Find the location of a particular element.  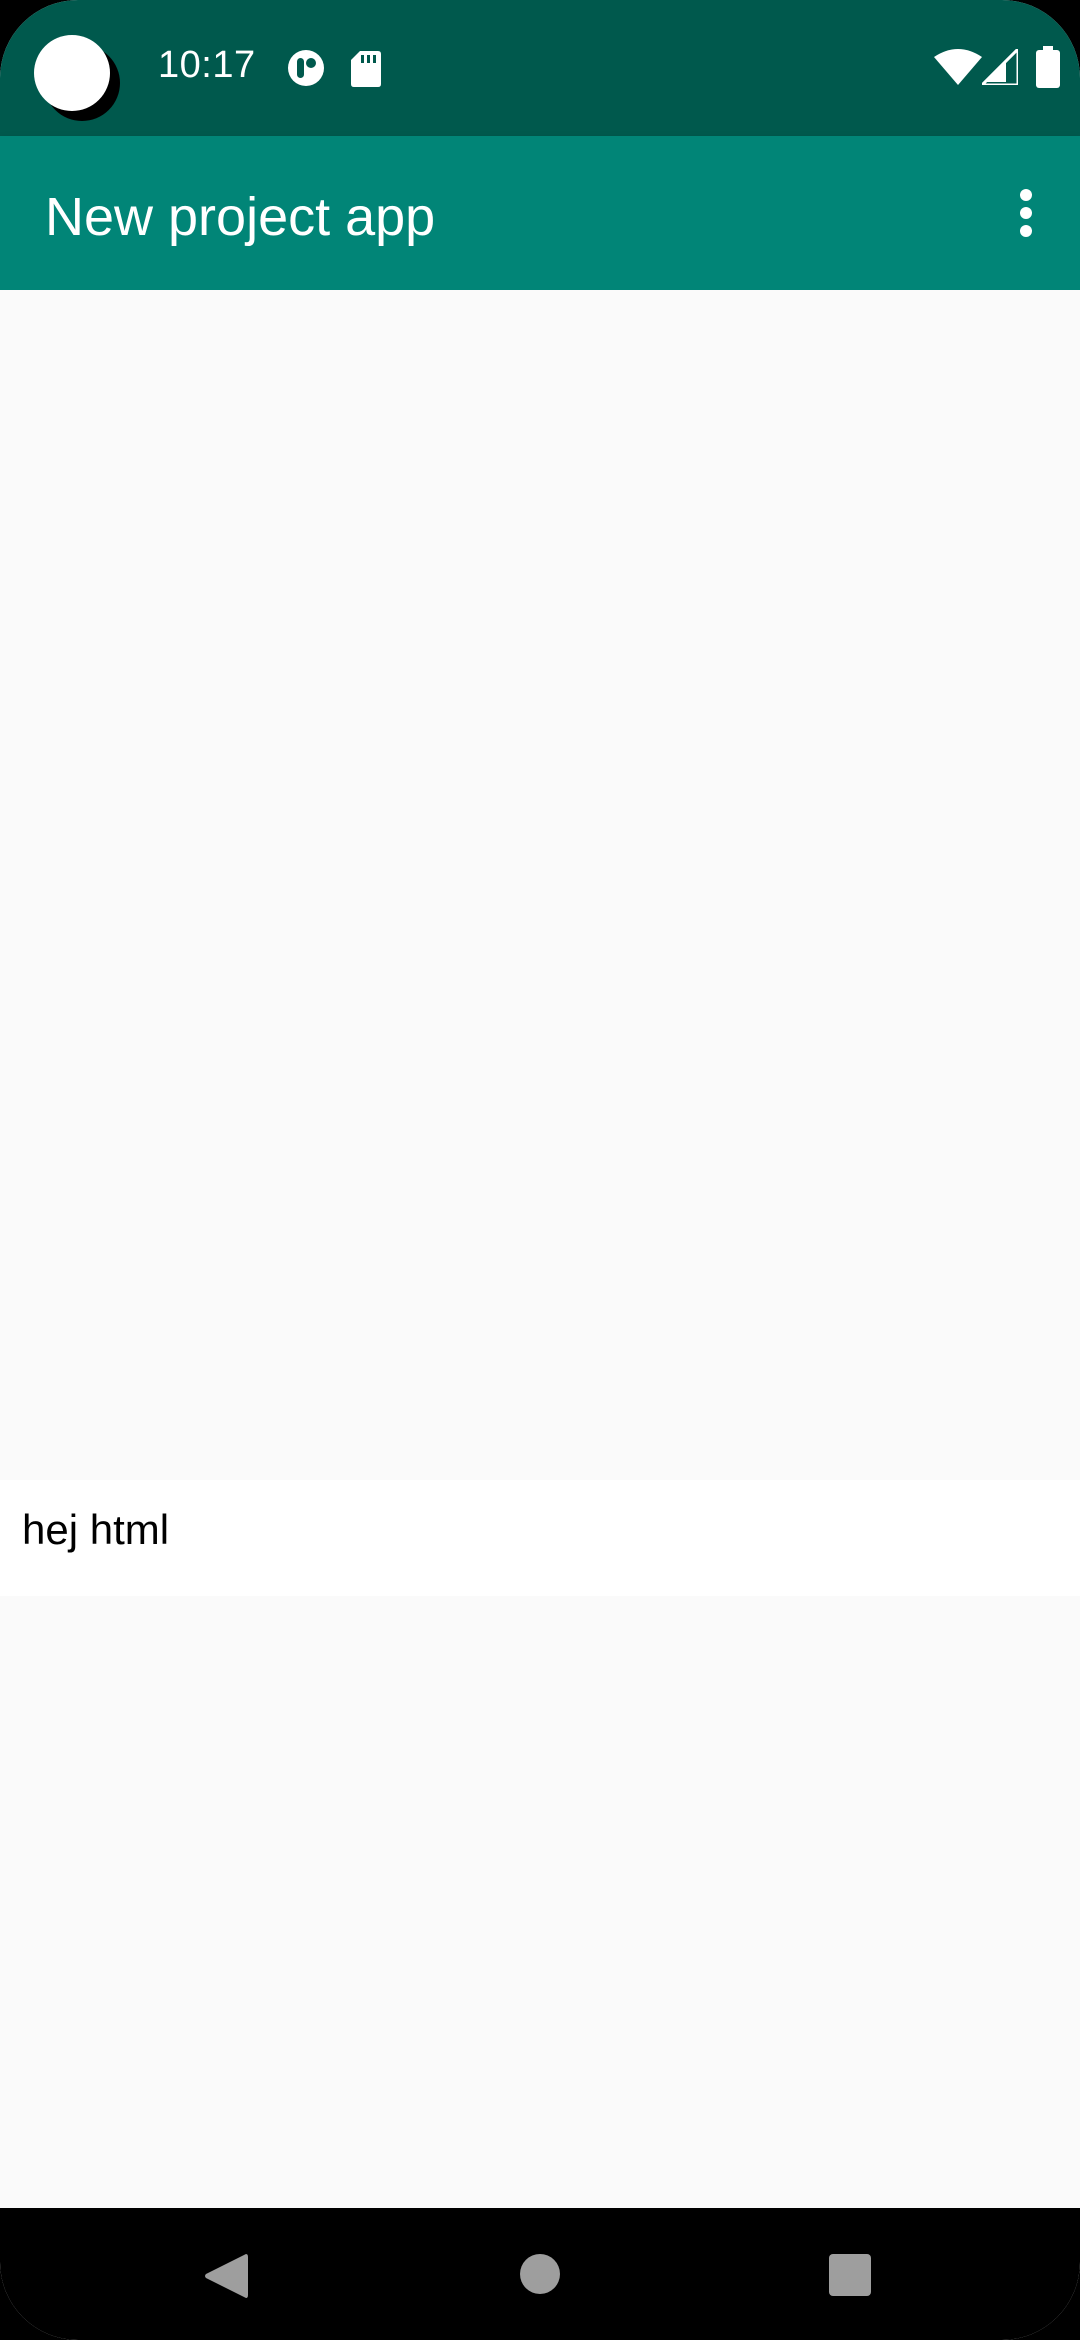

battery-icon is located at coordinates (1048, 67).